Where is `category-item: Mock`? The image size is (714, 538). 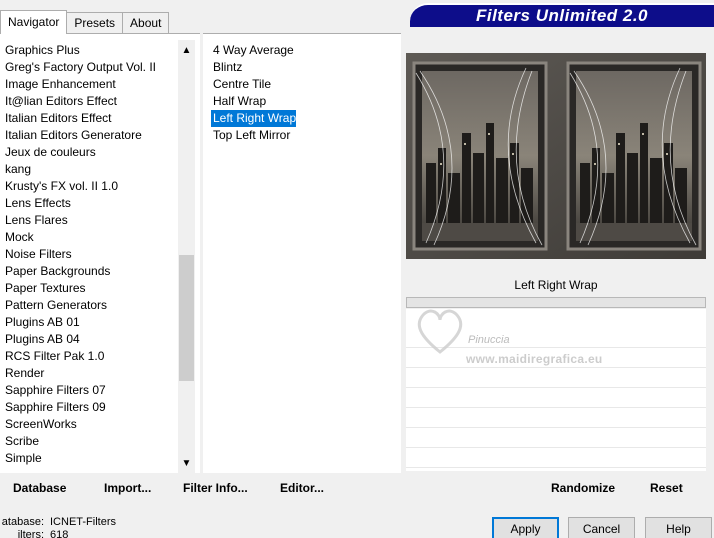 category-item: Mock is located at coordinates (89, 237).